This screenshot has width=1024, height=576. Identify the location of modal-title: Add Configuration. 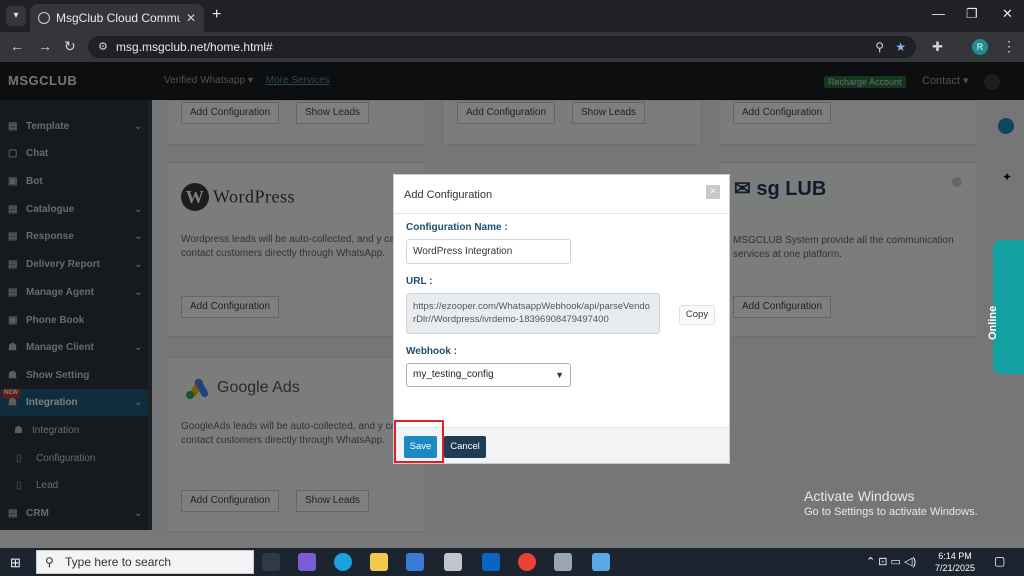
(448, 195).